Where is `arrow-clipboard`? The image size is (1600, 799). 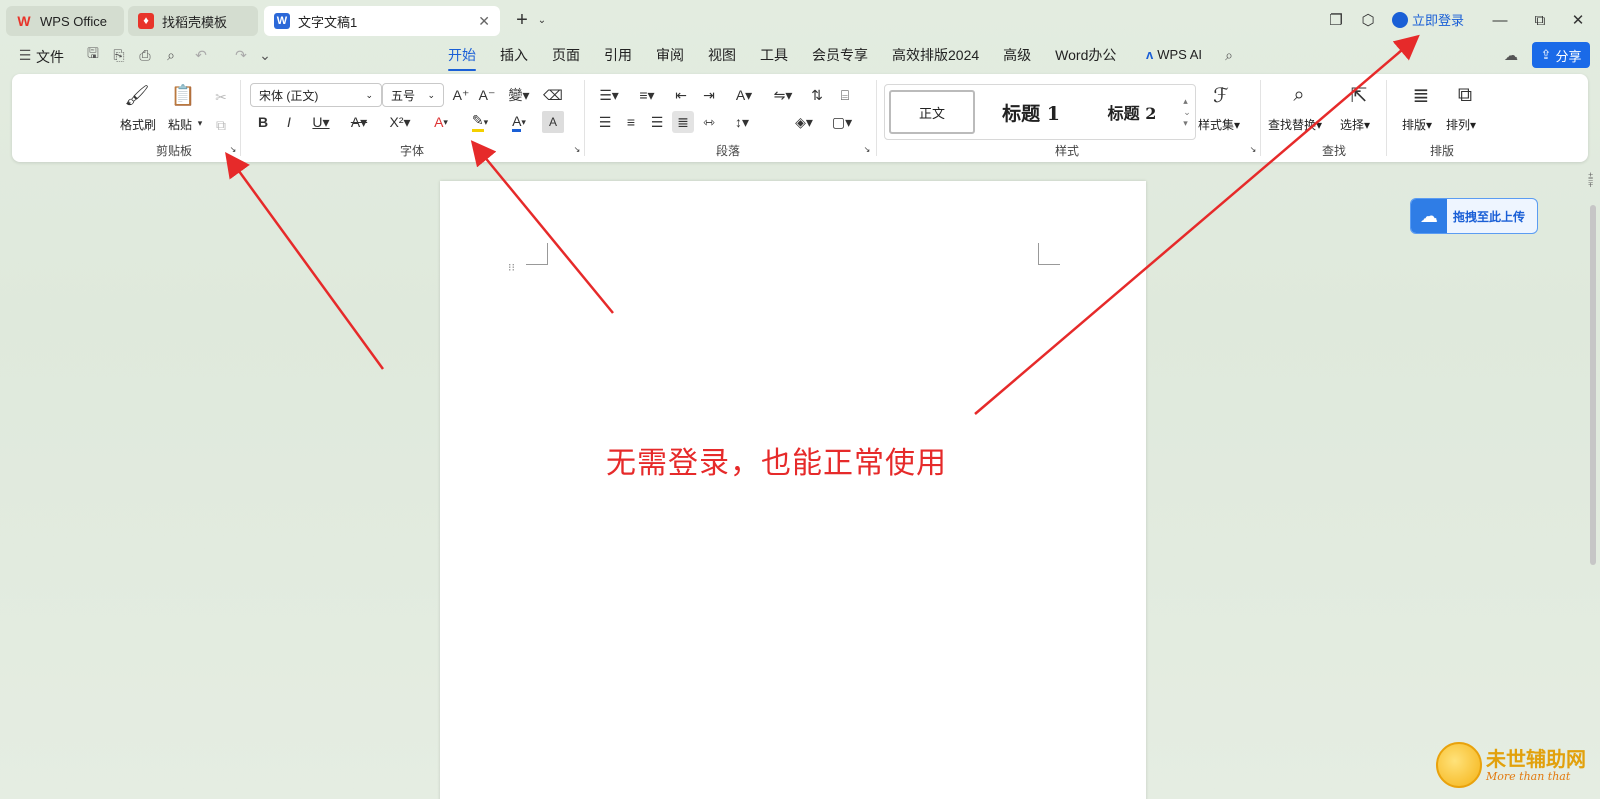 arrow-clipboard is located at coordinates (305, 260).